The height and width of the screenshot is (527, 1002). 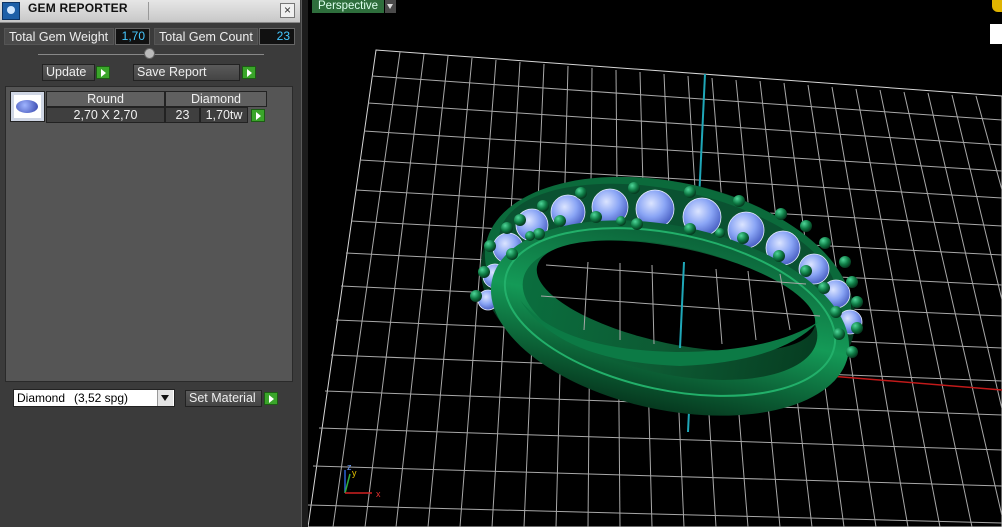 What do you see at coordinates (149, 53) in the screenshot?
I see `panel-slider-handle` at bounding box center [149, 53].